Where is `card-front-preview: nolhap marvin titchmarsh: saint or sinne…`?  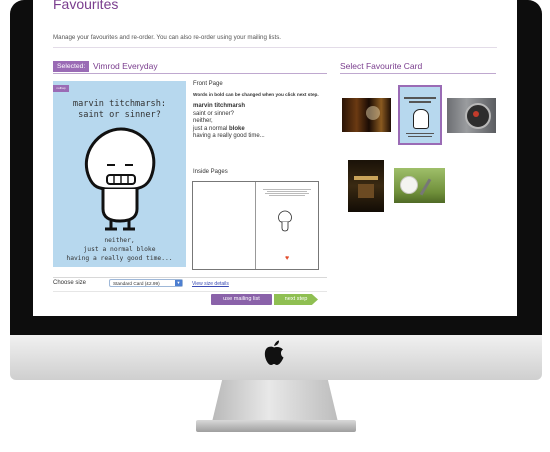
card-front-preview: nolhap marvin titchmarsh: saint or sinne… is located at coordinates (119, 174).